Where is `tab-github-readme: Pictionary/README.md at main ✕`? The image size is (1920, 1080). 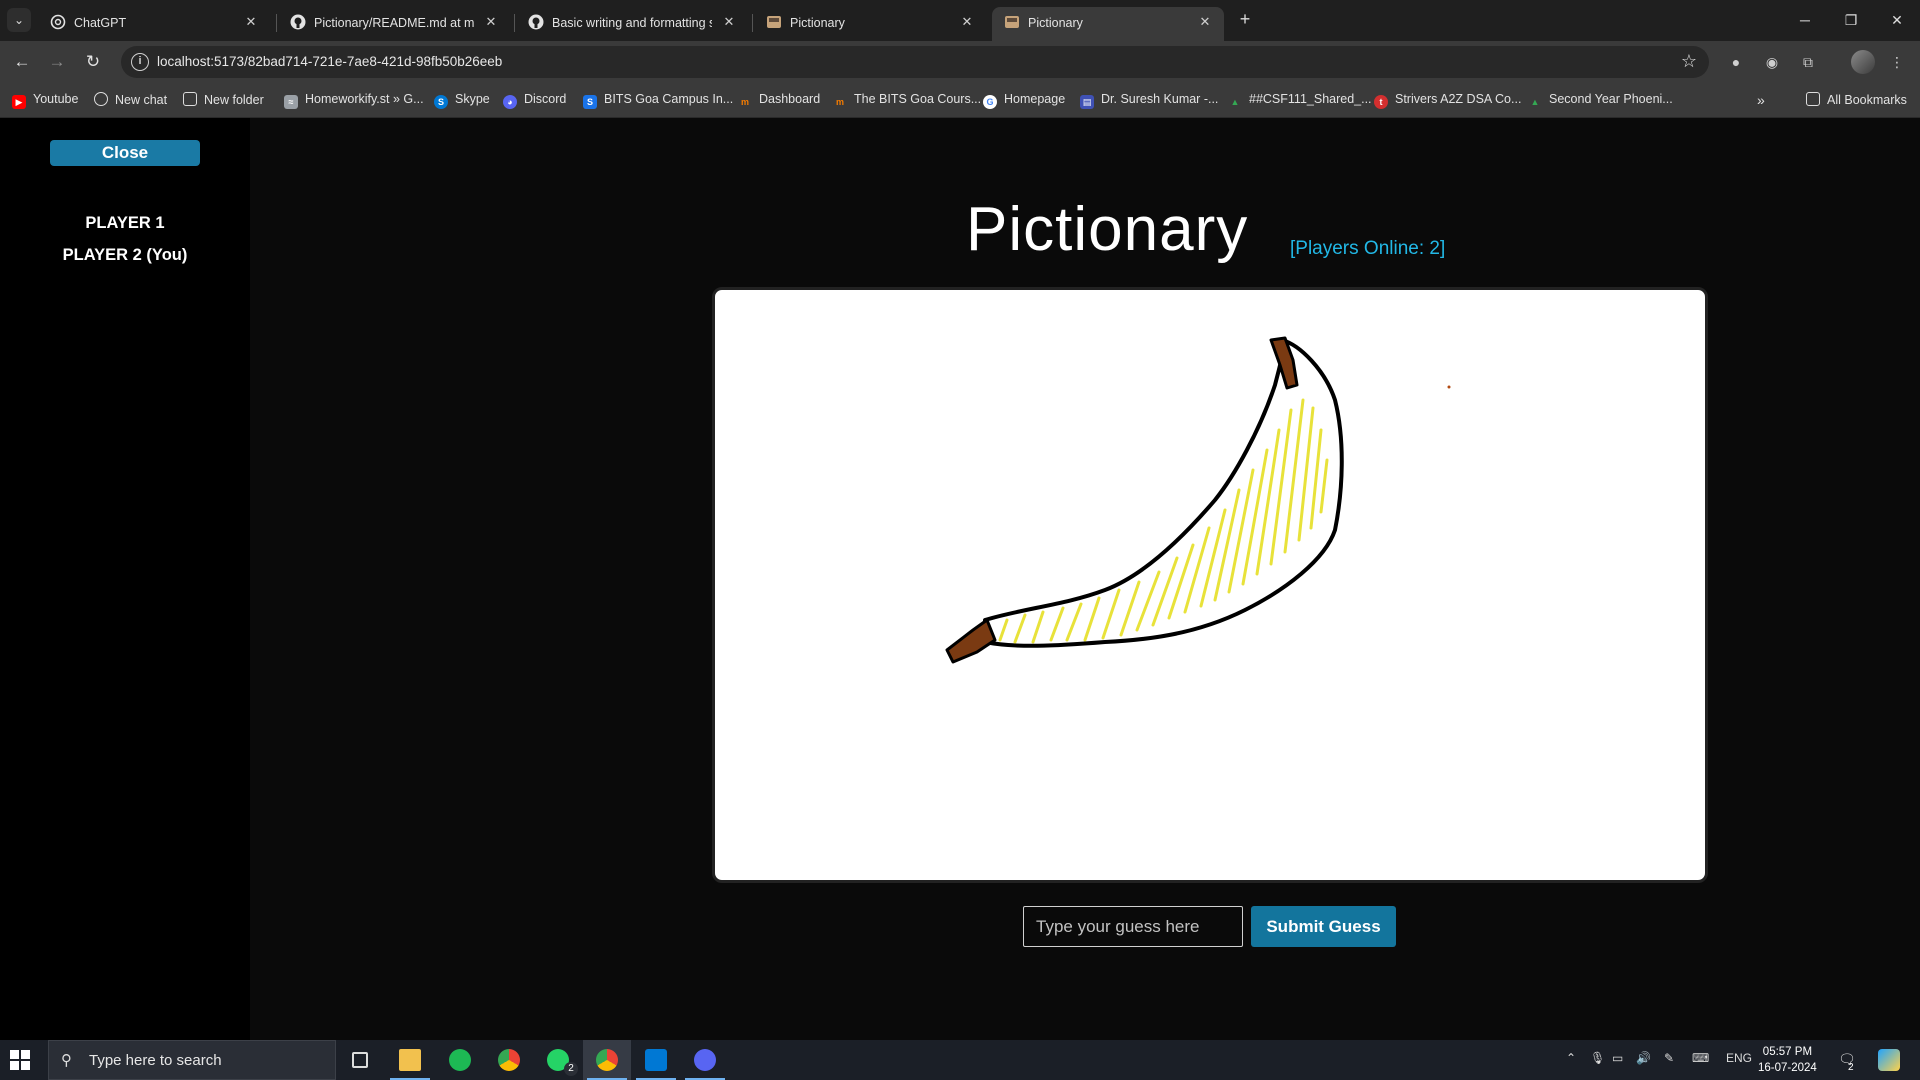 tab-github-readme: Pictionary/README.md at main ✕ is located at coordinates (394, 24).